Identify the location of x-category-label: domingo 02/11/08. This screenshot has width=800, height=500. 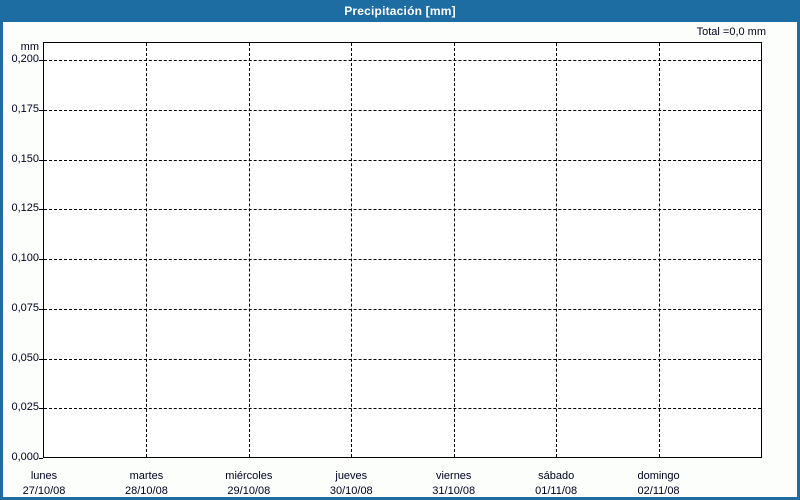
(659, 483).